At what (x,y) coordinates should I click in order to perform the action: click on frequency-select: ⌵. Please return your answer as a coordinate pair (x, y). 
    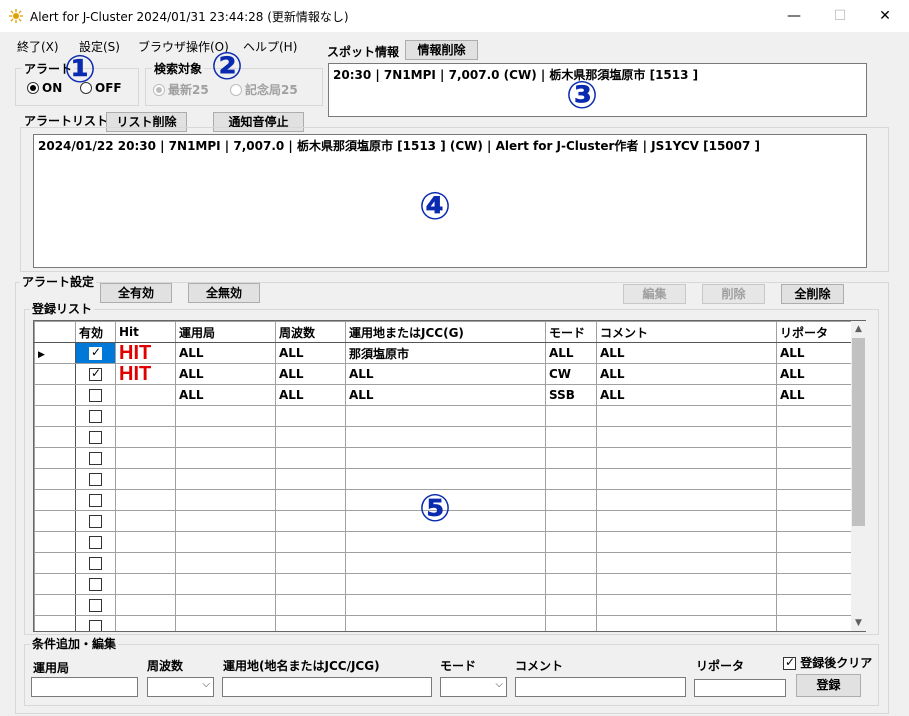
    Looking at the image, I should click on (180, 687).